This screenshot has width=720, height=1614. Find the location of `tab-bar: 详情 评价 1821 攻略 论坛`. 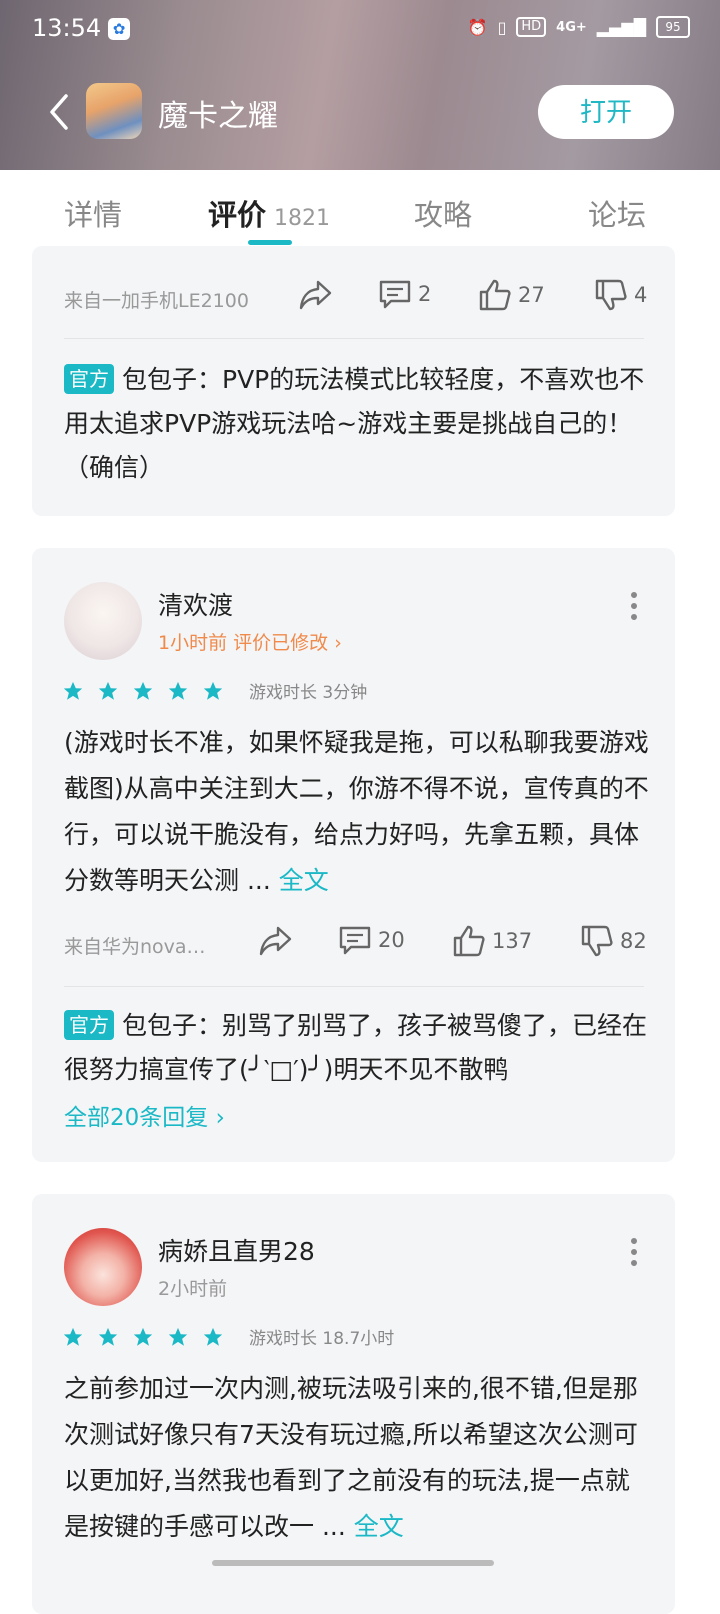

tab-bar: 详情 评价 1821 攻略 论坛 is located at coordinates (360, 208).